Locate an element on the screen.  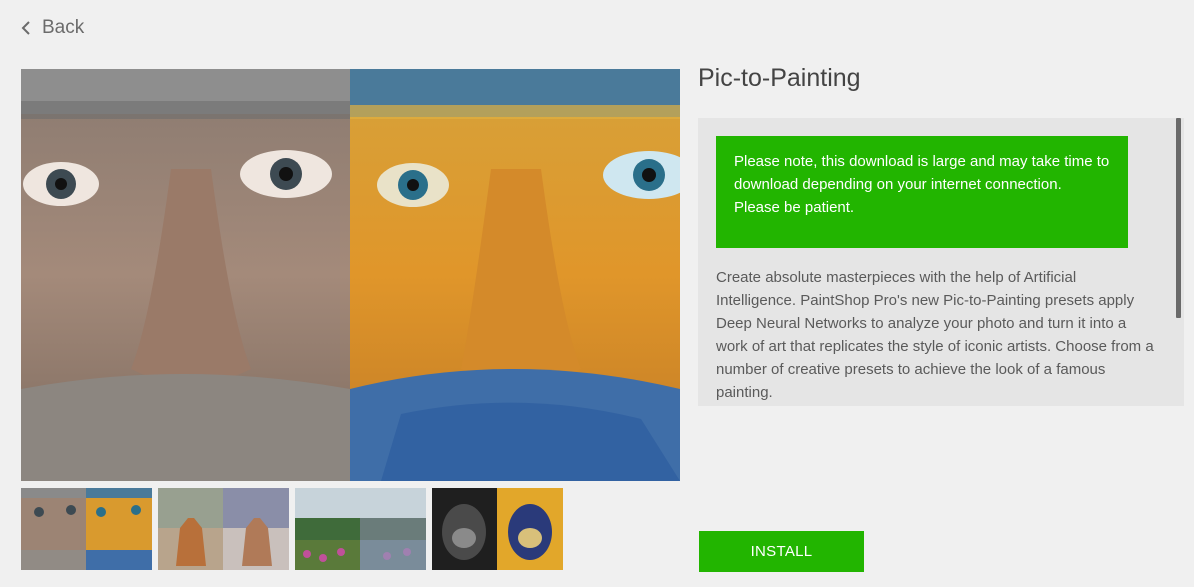
thumbnail-landscape is located at coordinates (360, 529).